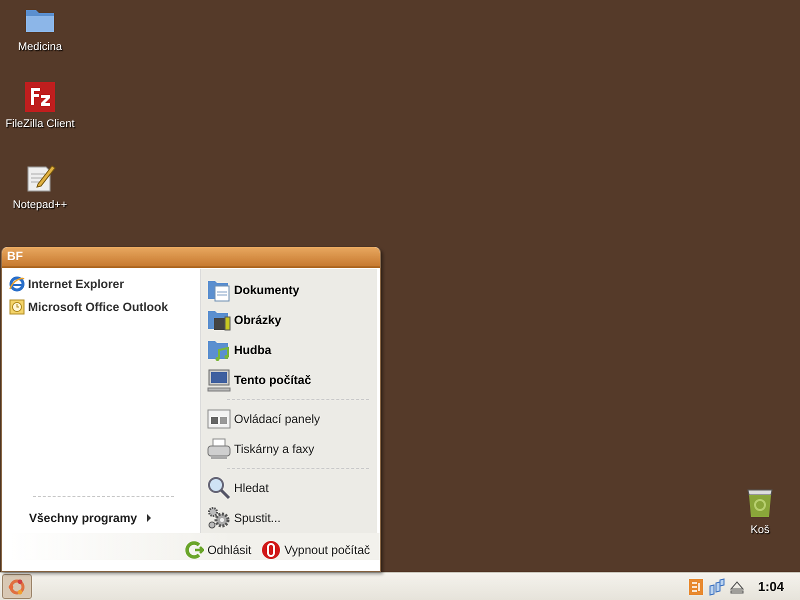 This screenshot has width=800, height=600. Describe the element at coordinates (219, 320) in the screenshot. I see `pictures-folder-icon` at that location.